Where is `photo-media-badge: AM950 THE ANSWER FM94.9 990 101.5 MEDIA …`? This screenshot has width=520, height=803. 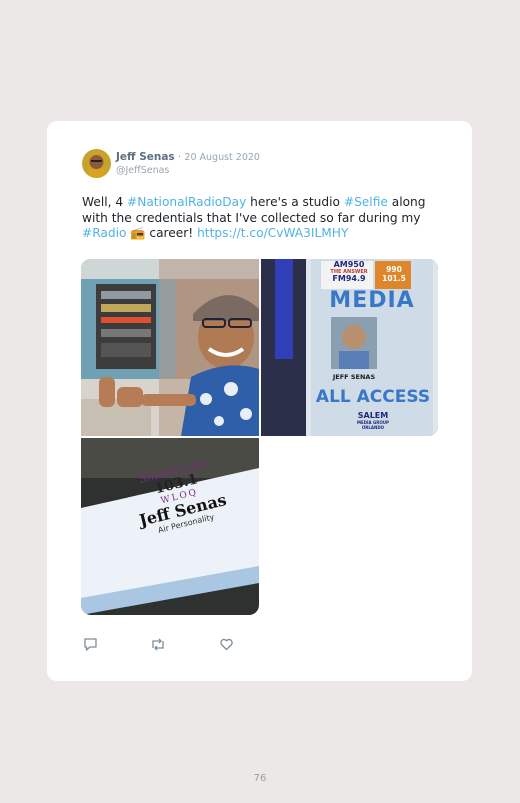 photo-media-badge: AM950 THE ANSWER FM94.9 990 101.5 MEDIA … is located at coordinates (349, 347).